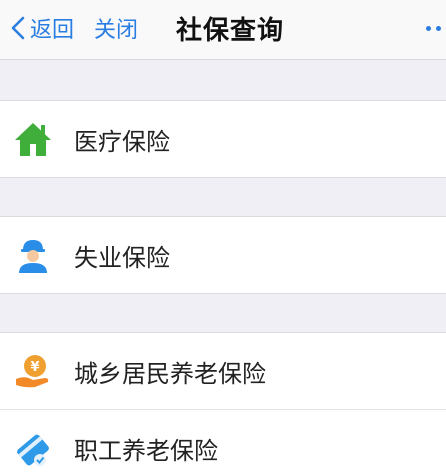 Image resolution: width=446 pixels, height=472 pixels. What do you see at coordinates (33, 450) in the screenshot?
I see `card-icon` at bounding box center [33, 450].